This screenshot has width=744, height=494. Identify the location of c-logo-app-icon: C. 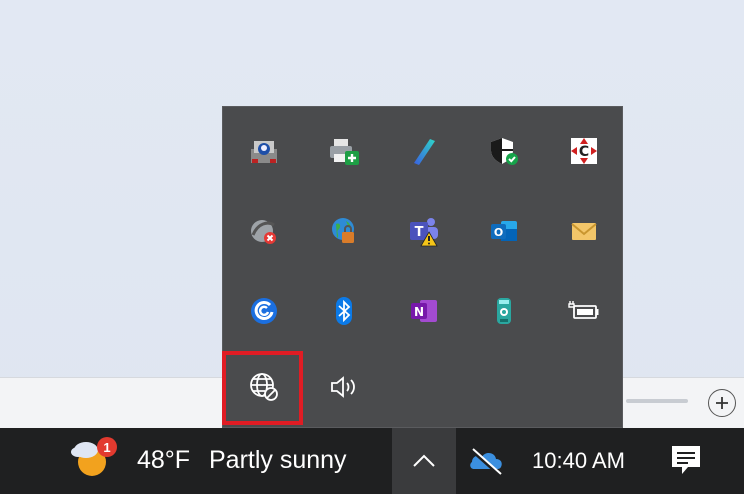
(584, 151).